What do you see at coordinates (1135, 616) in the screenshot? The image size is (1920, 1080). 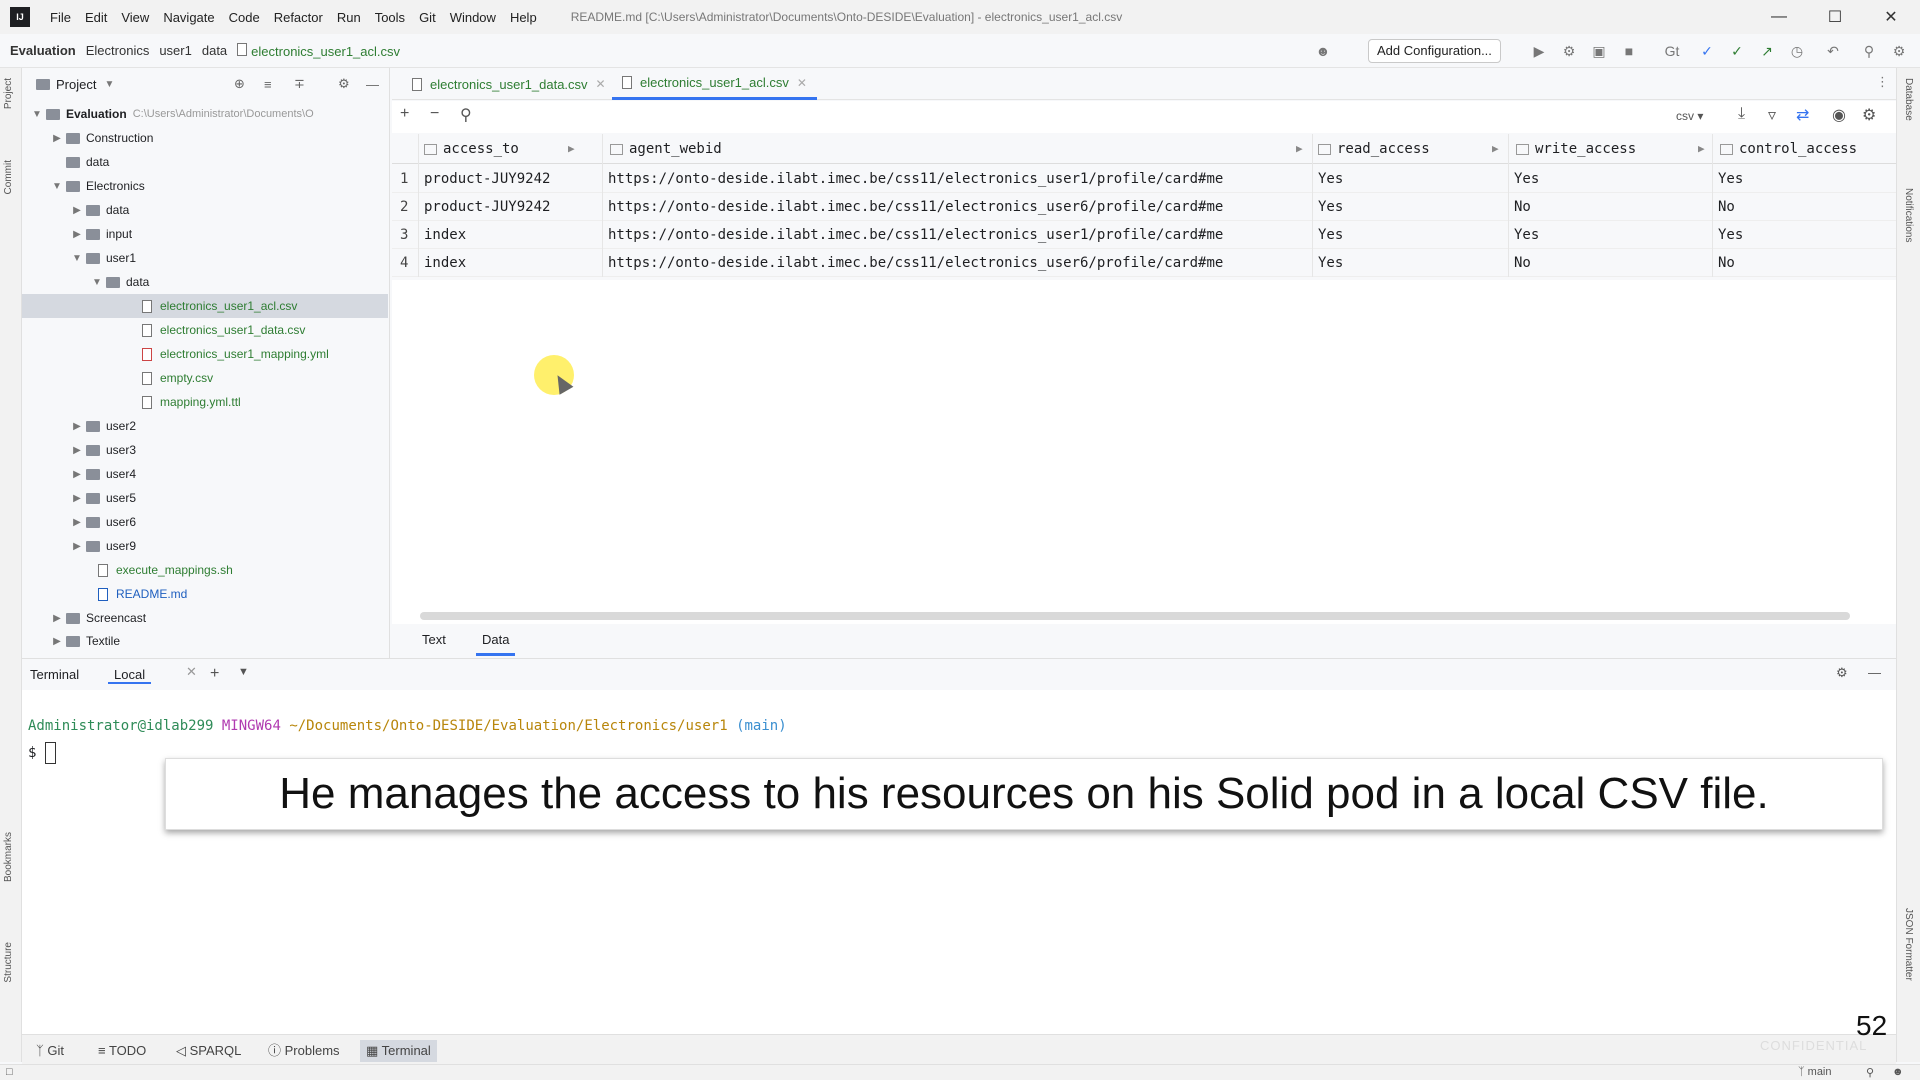 I see `horizontal-scrollbar` at bounding box center [1135, 616].